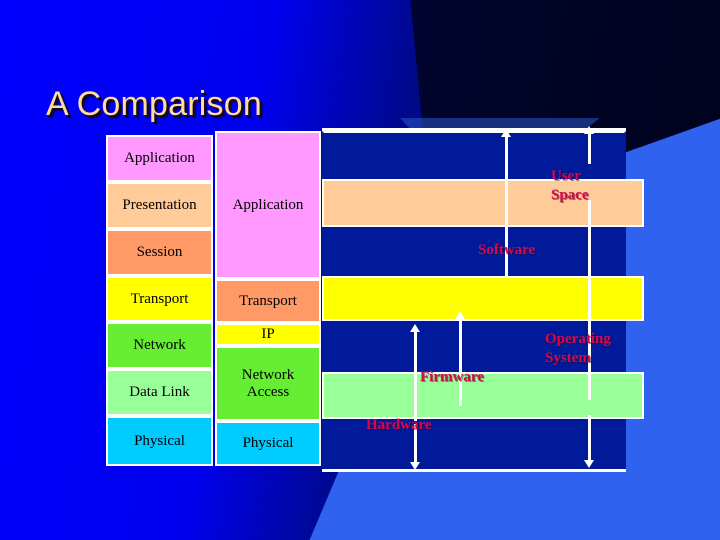 The image size is (720, 540). What do you see at coordinates (452, 377) in the screenshot?
I see `annotation-firmware: Firmware` at bounding box center [452, 377].